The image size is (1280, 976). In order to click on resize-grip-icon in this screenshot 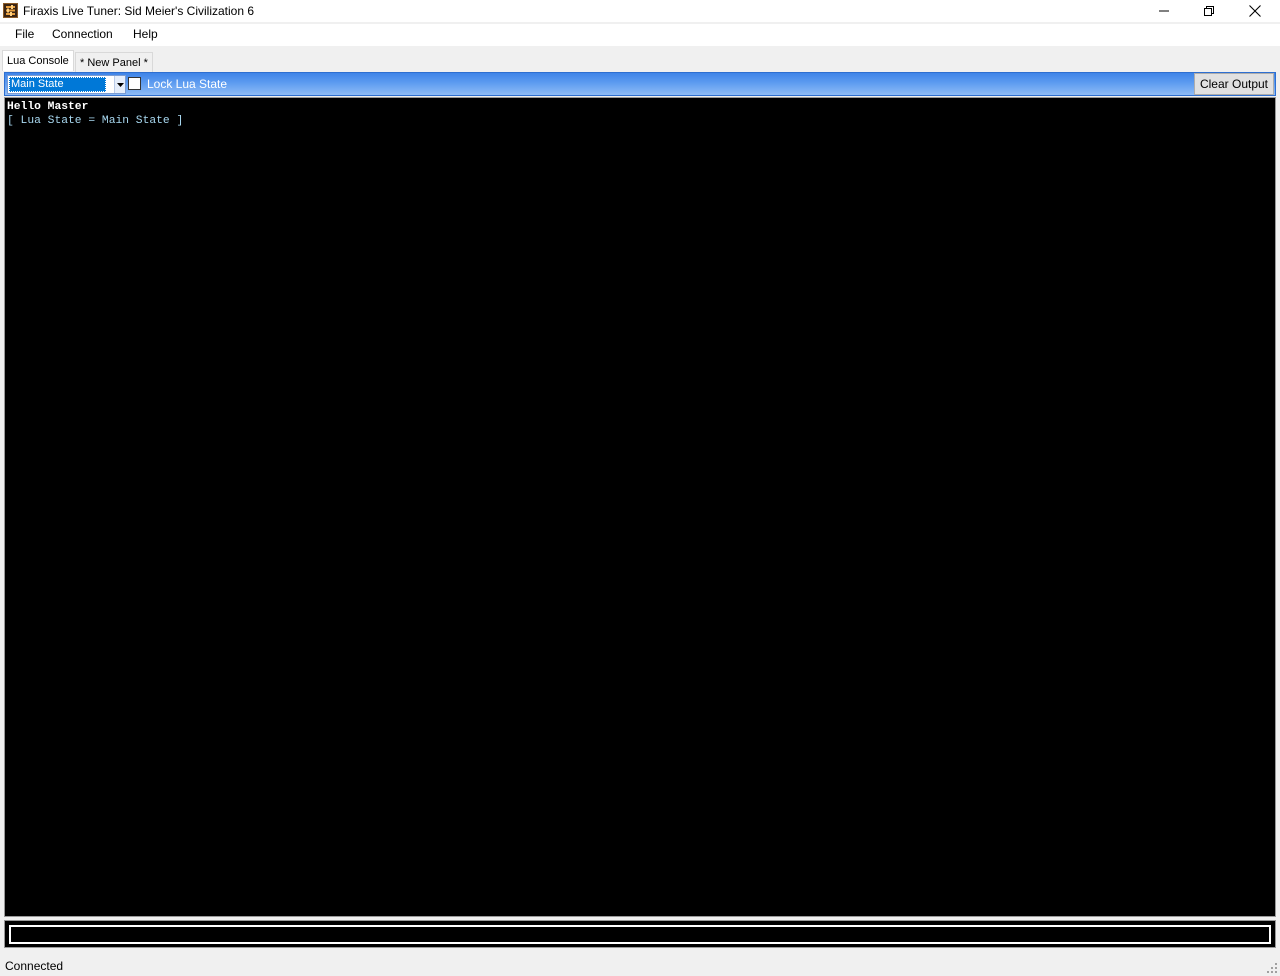, I will do `click(1272, 968)`.